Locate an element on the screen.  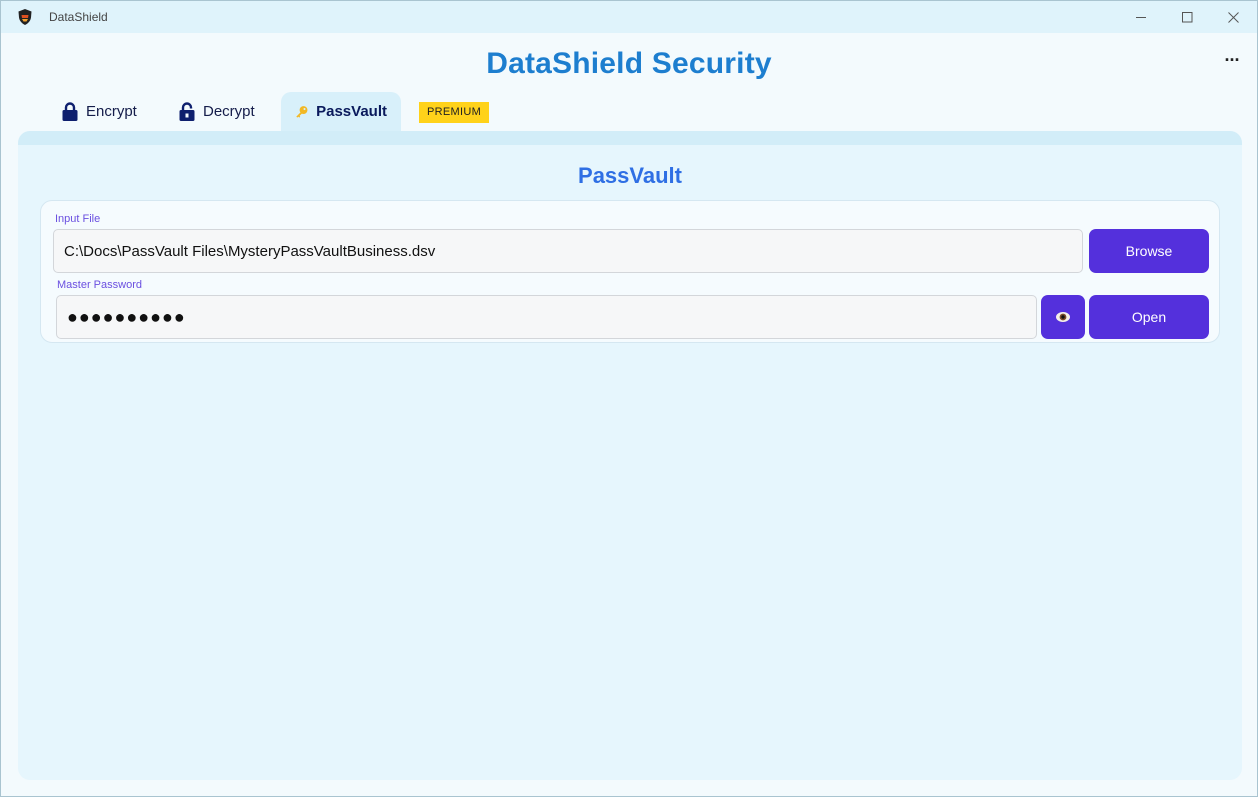
key-icon is located at coordinates (302, 111).